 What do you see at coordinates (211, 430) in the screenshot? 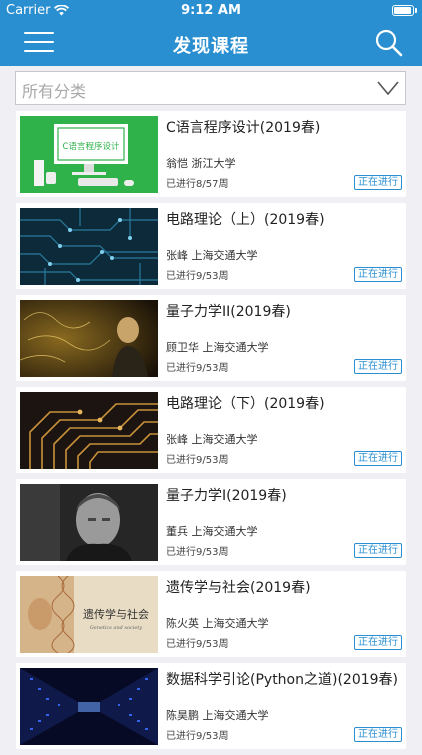
I see `course-card: 电路理论（下）(2019春) 张峰 上海交通大学 已进行9/53周 正在进行` at bounding box center [211, 430].